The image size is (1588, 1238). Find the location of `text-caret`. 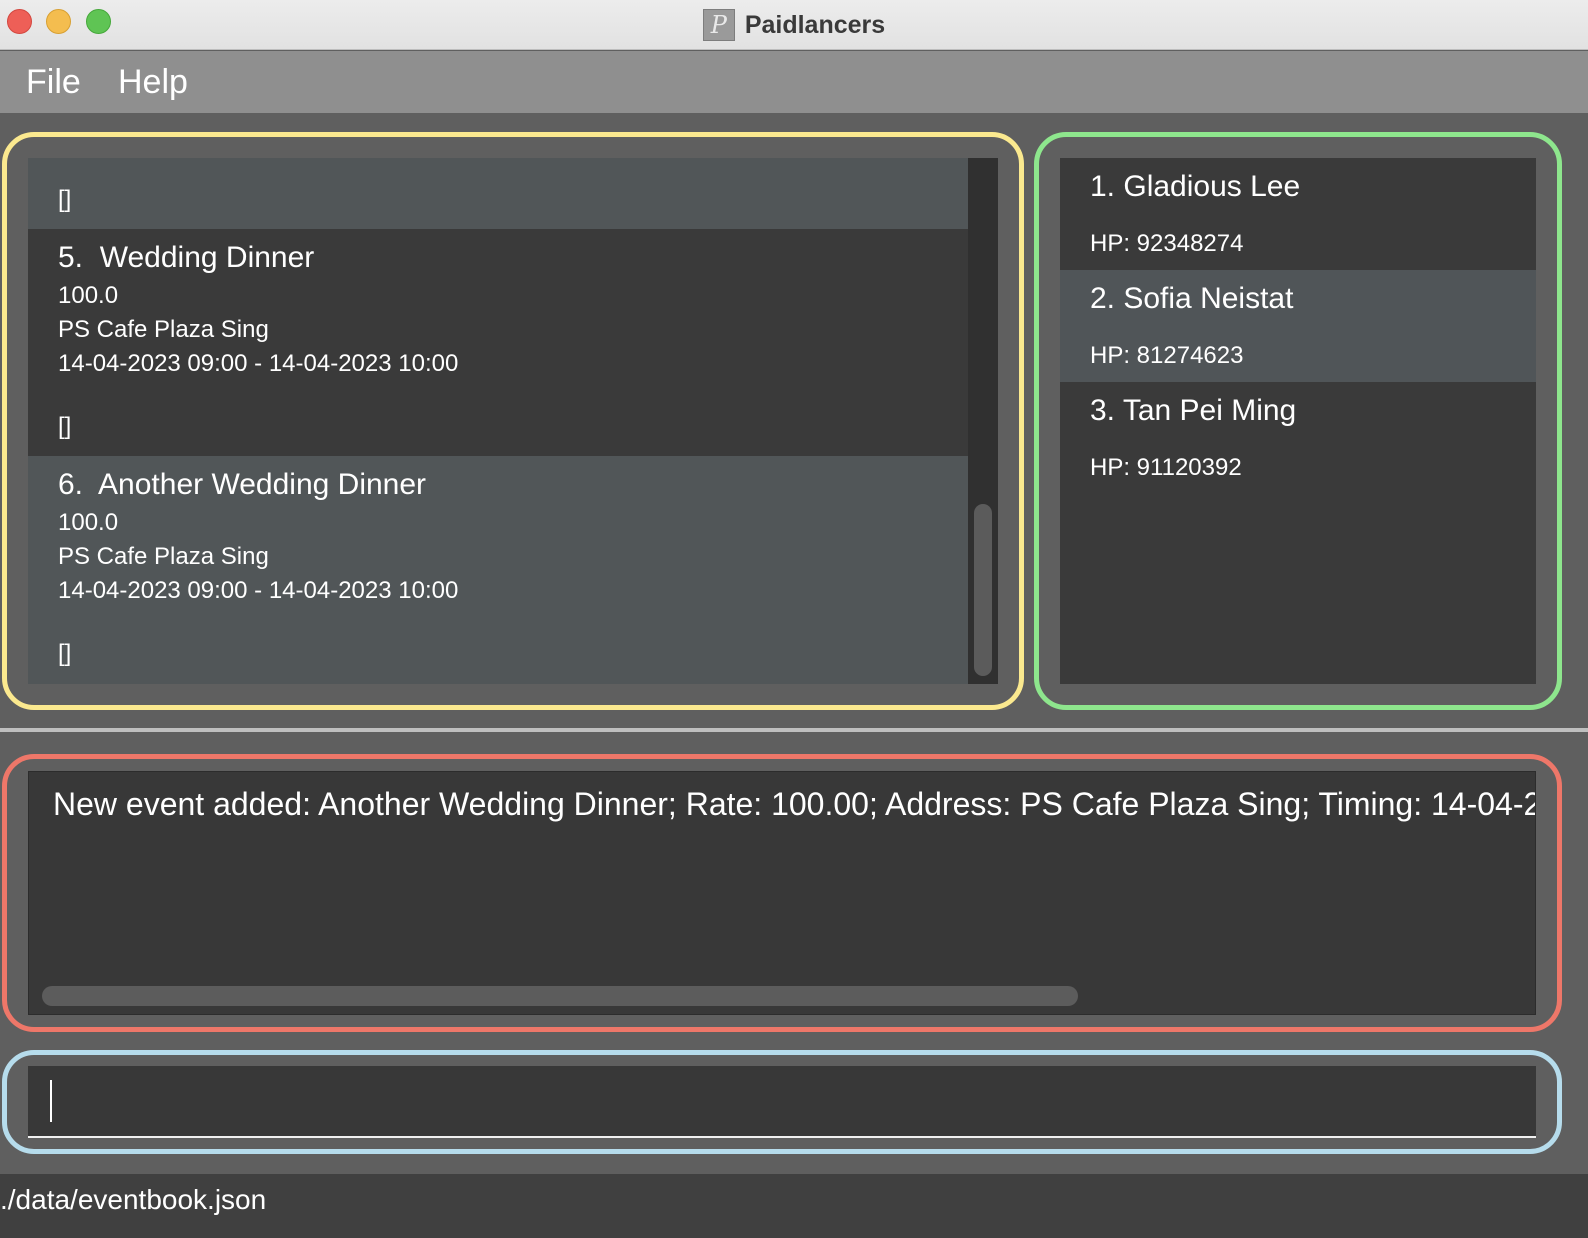

text-caret is located at coordinates (51, 1101).